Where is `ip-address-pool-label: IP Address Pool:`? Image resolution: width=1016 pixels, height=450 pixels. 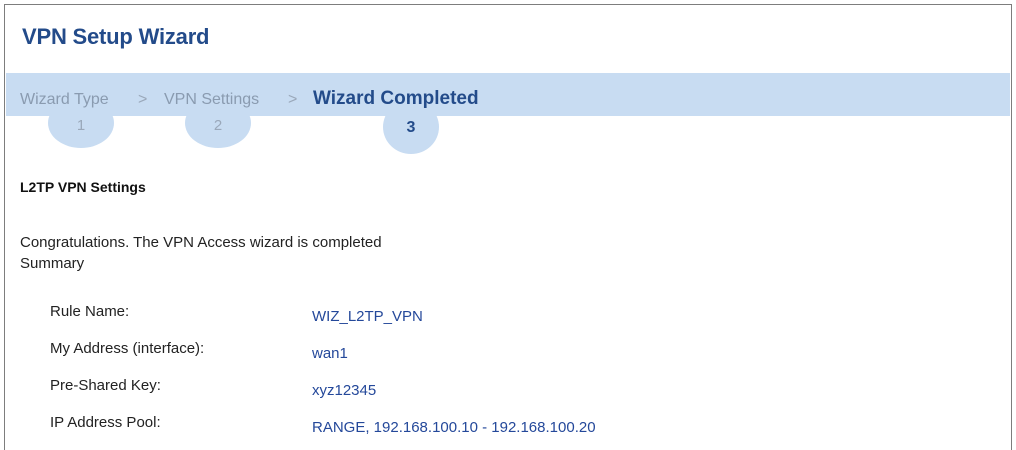 ip-address-pool-label: IP Address Pool: is located at coordinates (105, 422).